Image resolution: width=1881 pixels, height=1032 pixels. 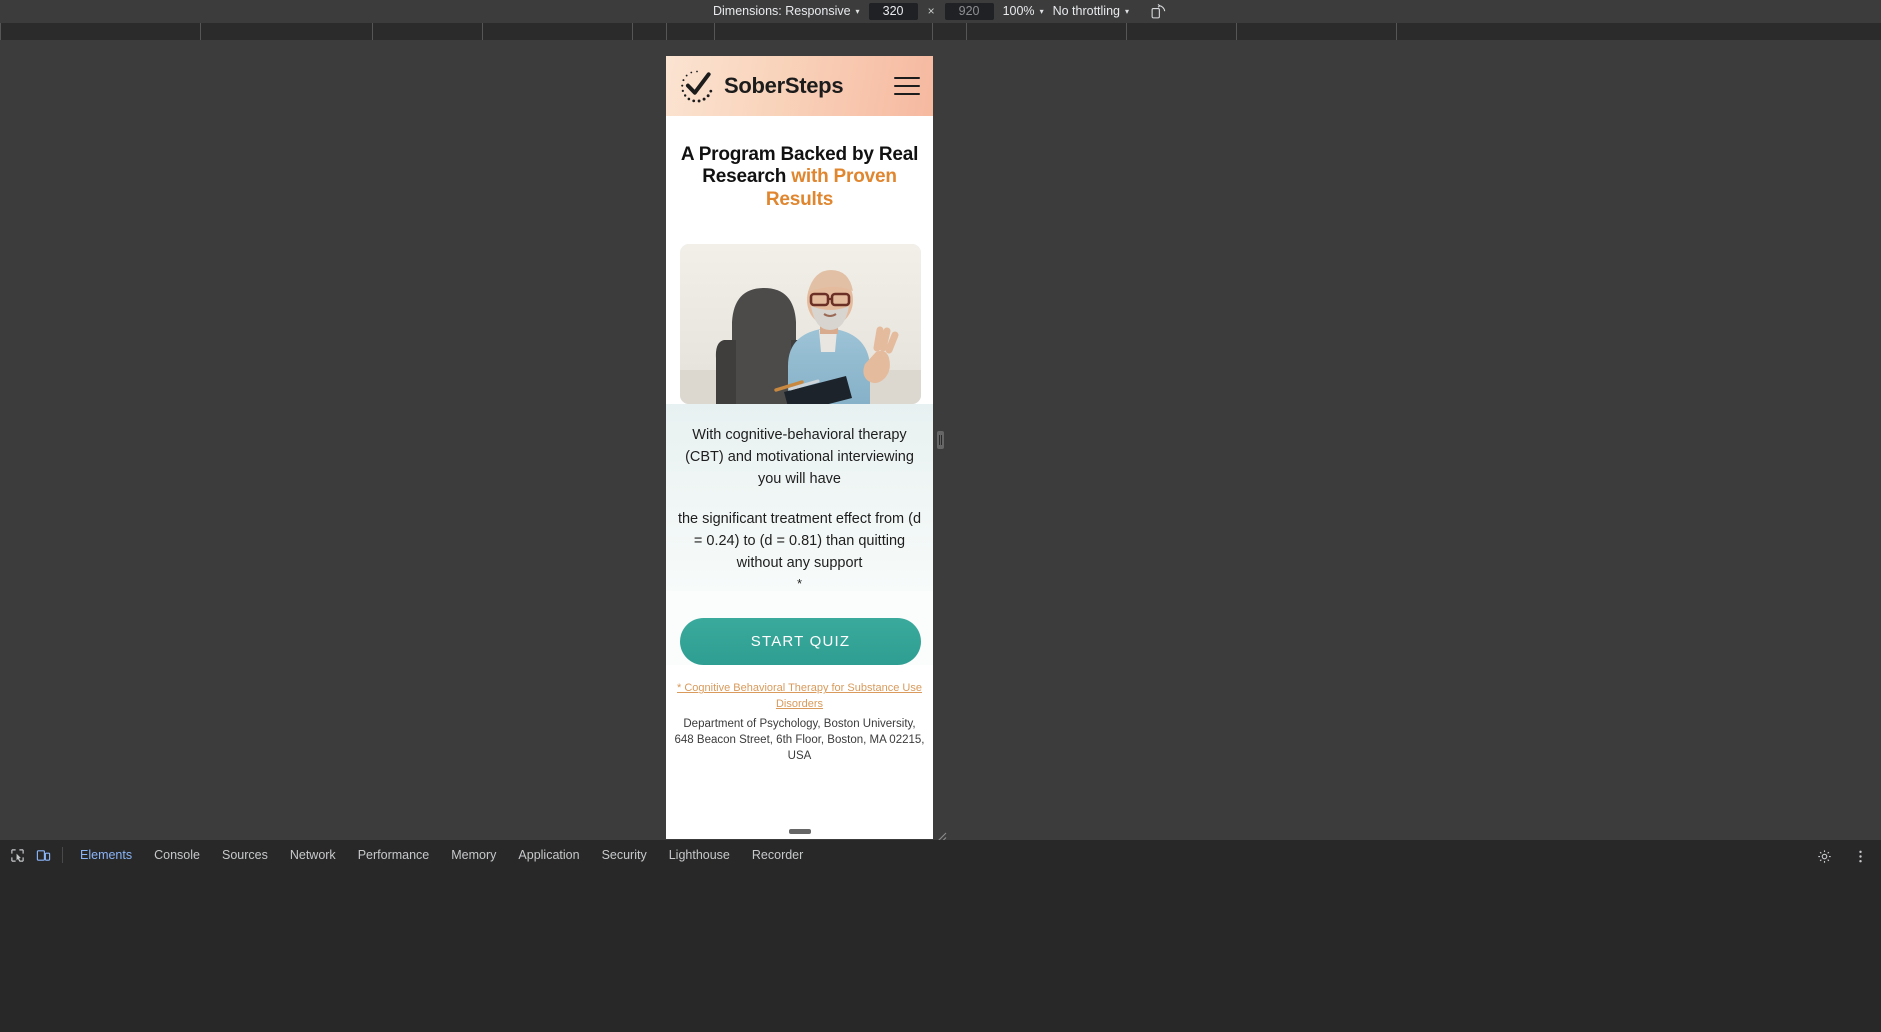 I want to click on zoom-dropdown: 100% ▾, so click(x=1023, y=11).